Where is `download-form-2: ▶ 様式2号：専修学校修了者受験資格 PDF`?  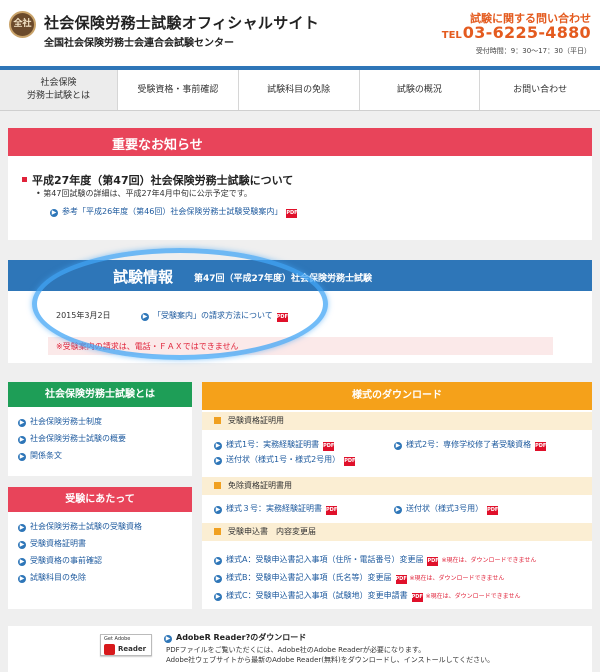 download-form-2: ▶ 様式2号：専修学校修了者受験資格 PDF is located at coordinates (470, 445).